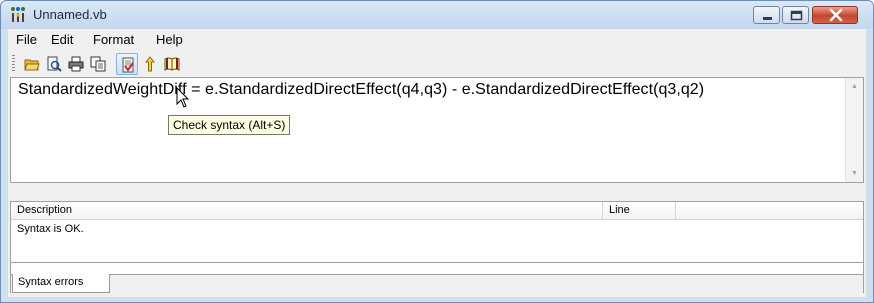  I want to click on close-button, so click(835, 15).